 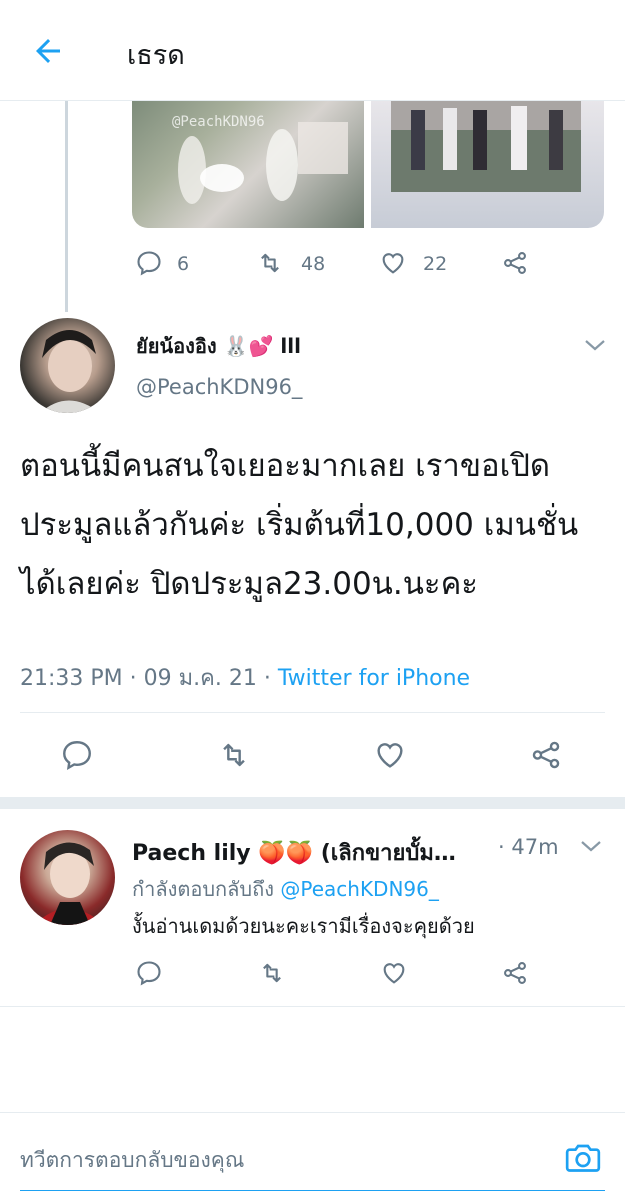 What do you see at coordinates (200, 678) in the screenshot?
I see `tweet-date: 09 ม.ค. 21` at bounding box center [200, 678].